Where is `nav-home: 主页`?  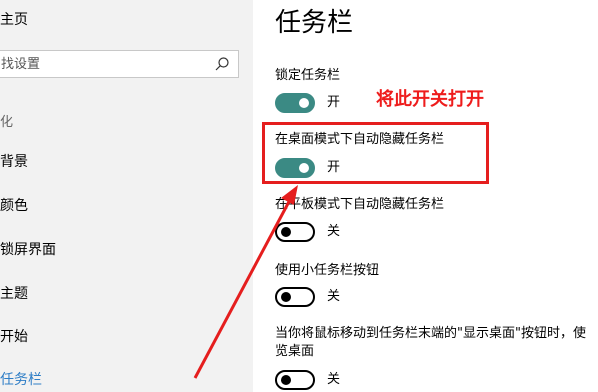
nav-home: 主页 is located at coordinates (14, 20).